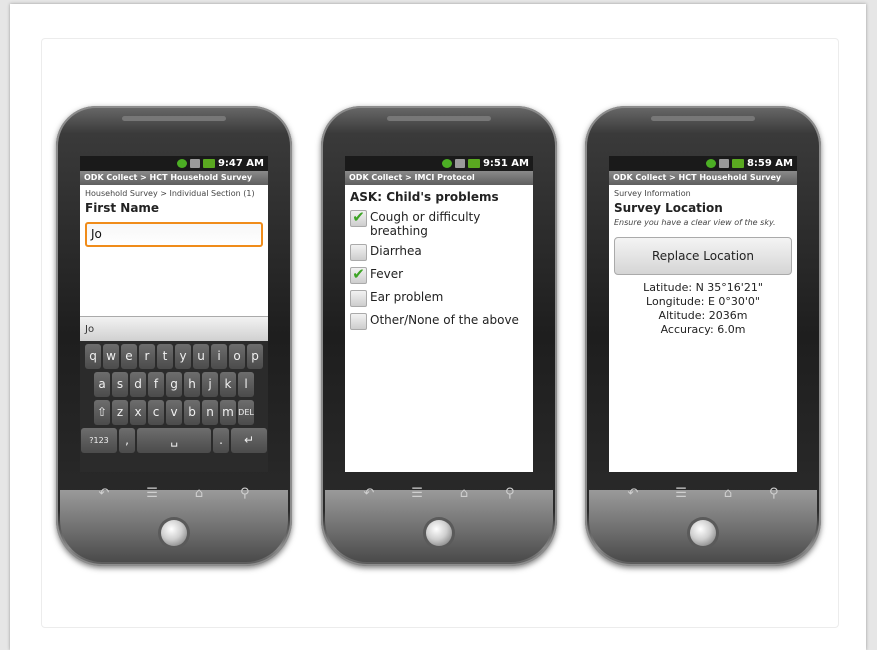 Image resolution: width=877 pixels, height=650 pixels. I want to click on keyboard-key: ␣, so click(174, 440).